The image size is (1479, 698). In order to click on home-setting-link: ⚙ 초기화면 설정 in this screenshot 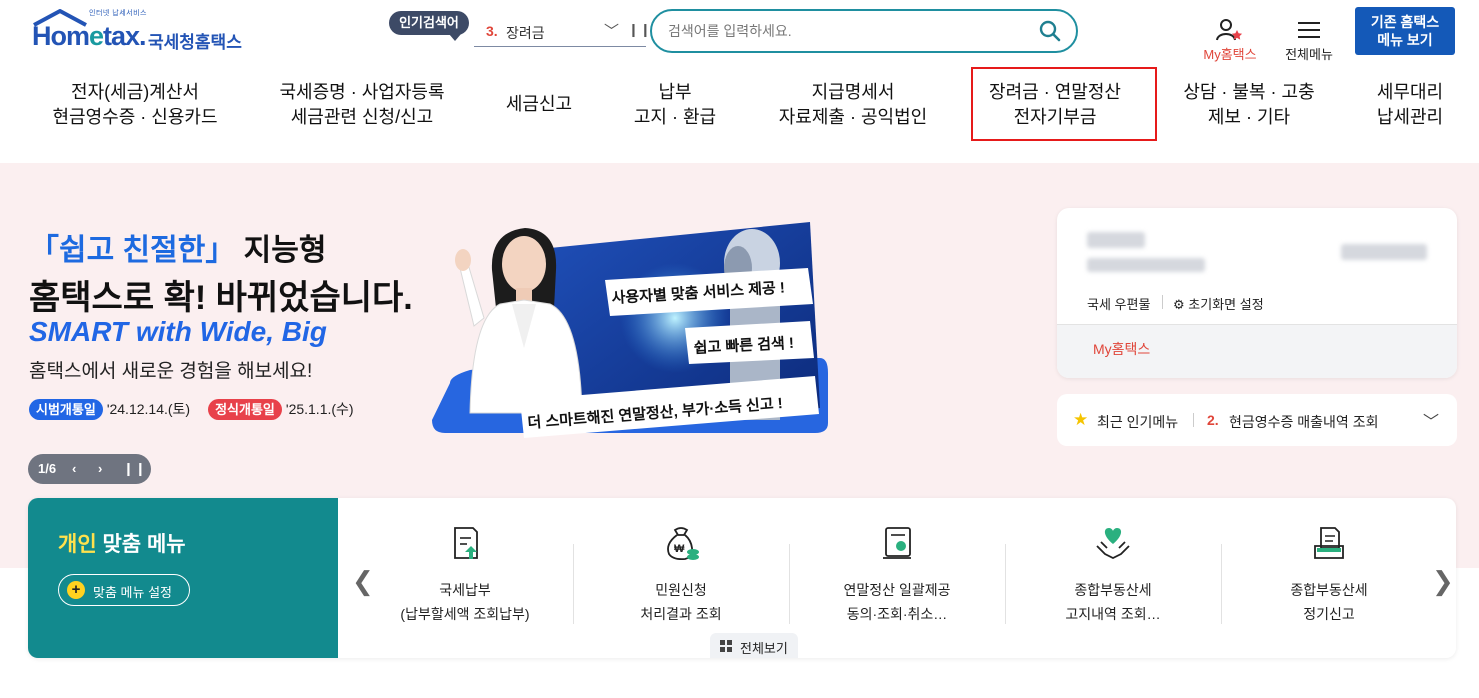, I will do `click(1218, 303)`.